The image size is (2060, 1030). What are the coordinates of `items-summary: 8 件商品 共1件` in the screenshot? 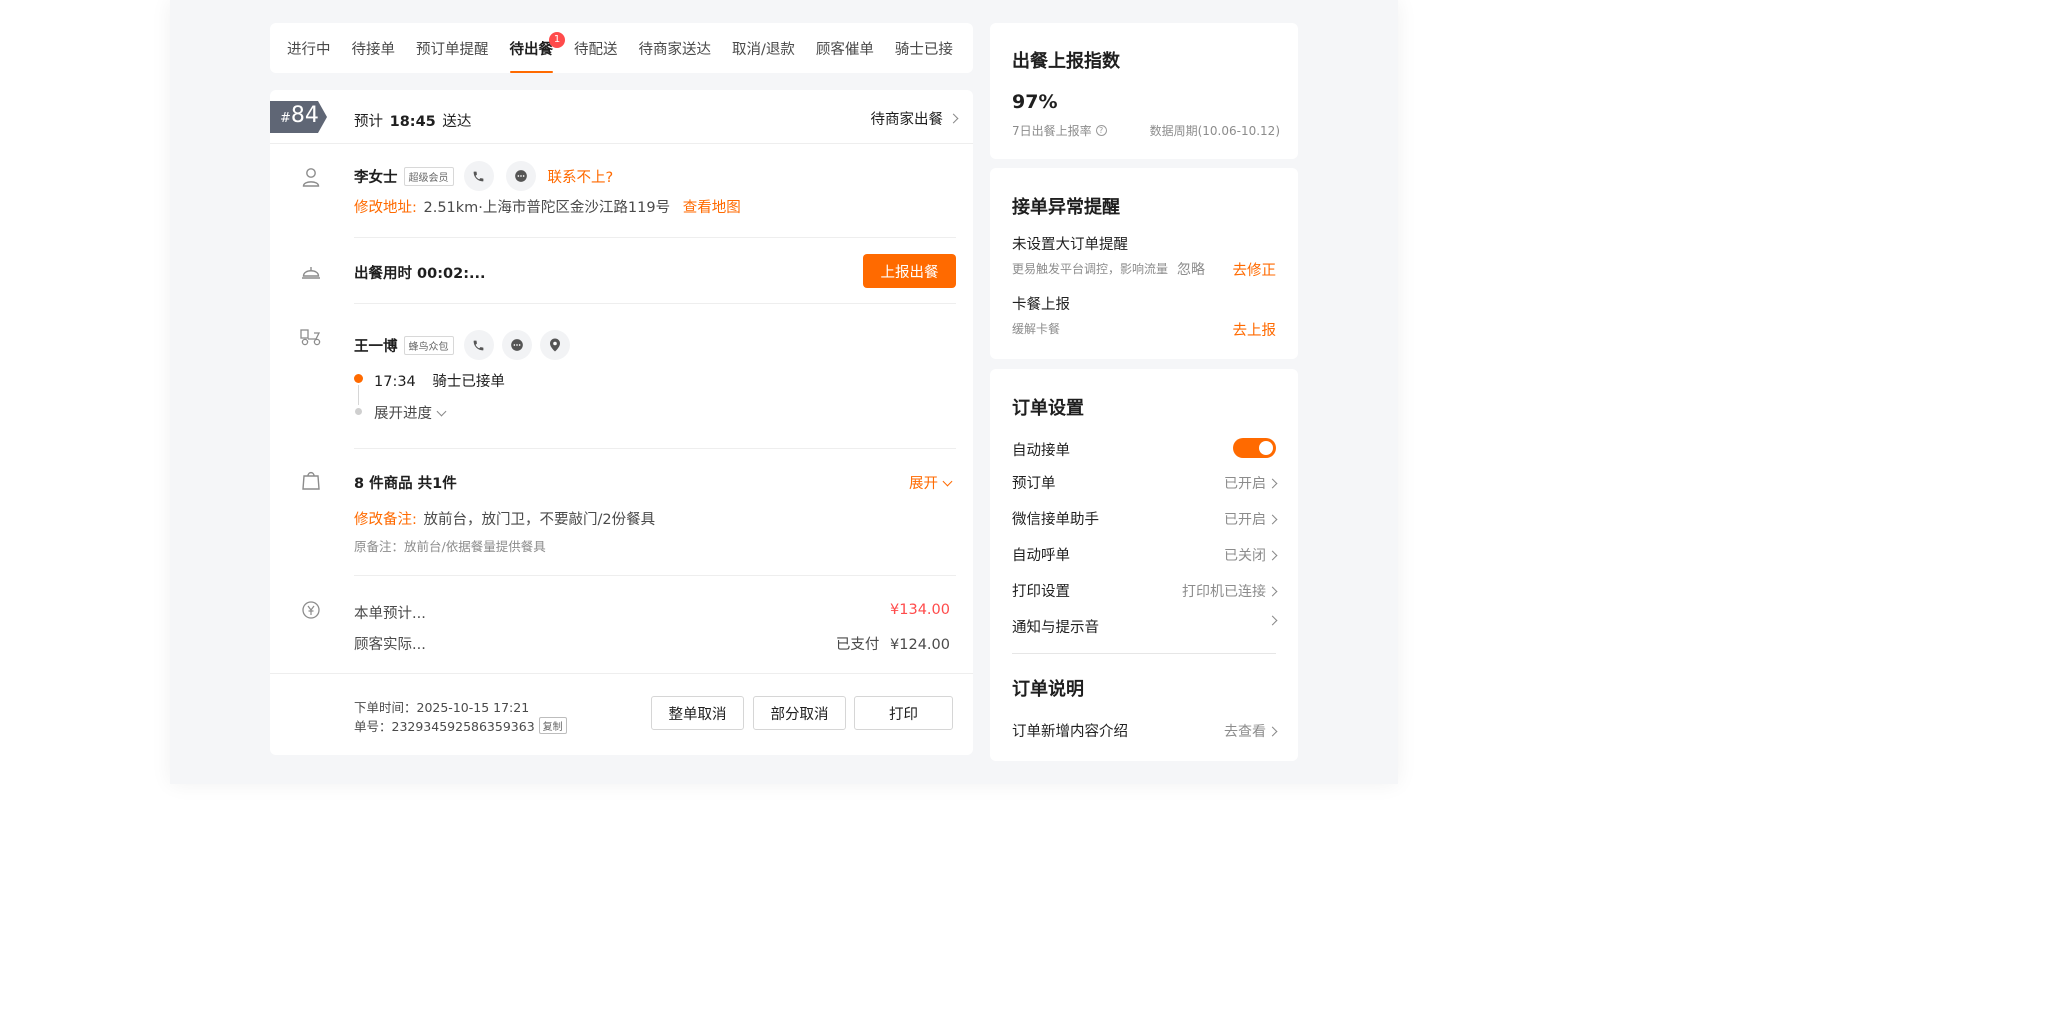 It's located at (405, 484).